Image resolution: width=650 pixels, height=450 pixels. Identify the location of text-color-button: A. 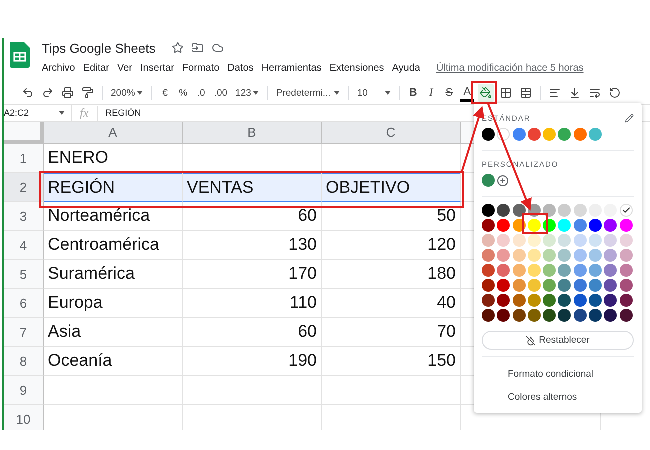
(467, 93).